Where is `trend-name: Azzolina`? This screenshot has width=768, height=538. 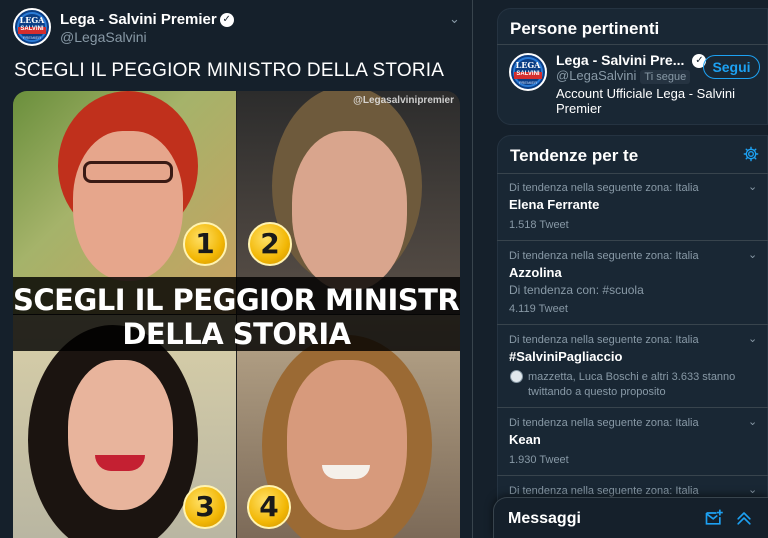 trend-name: Azzolina is located at coordinates (535, 272).